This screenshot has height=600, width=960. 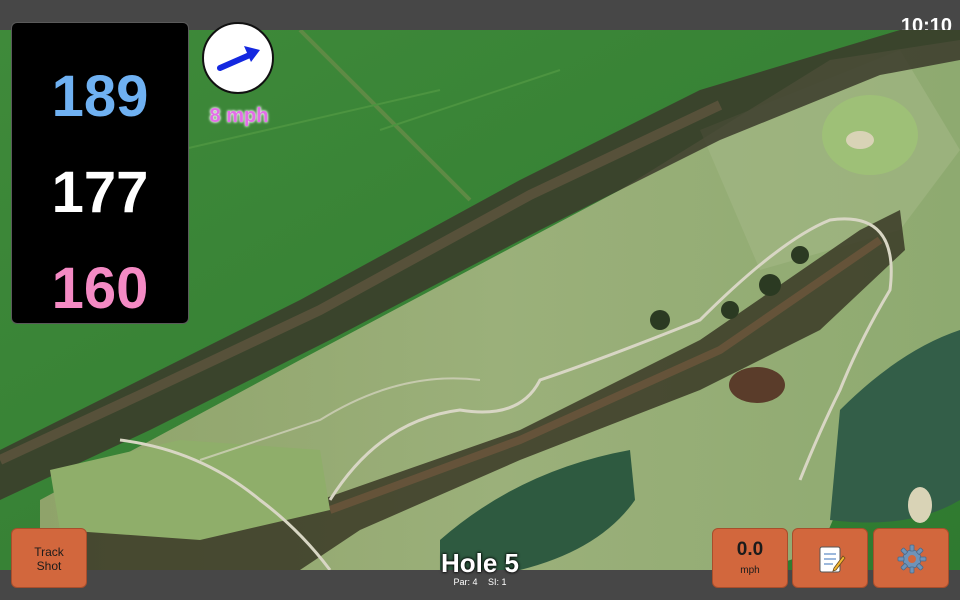 I want to click on yardage-panel: 189 177 160, so click(x=100, y=173).